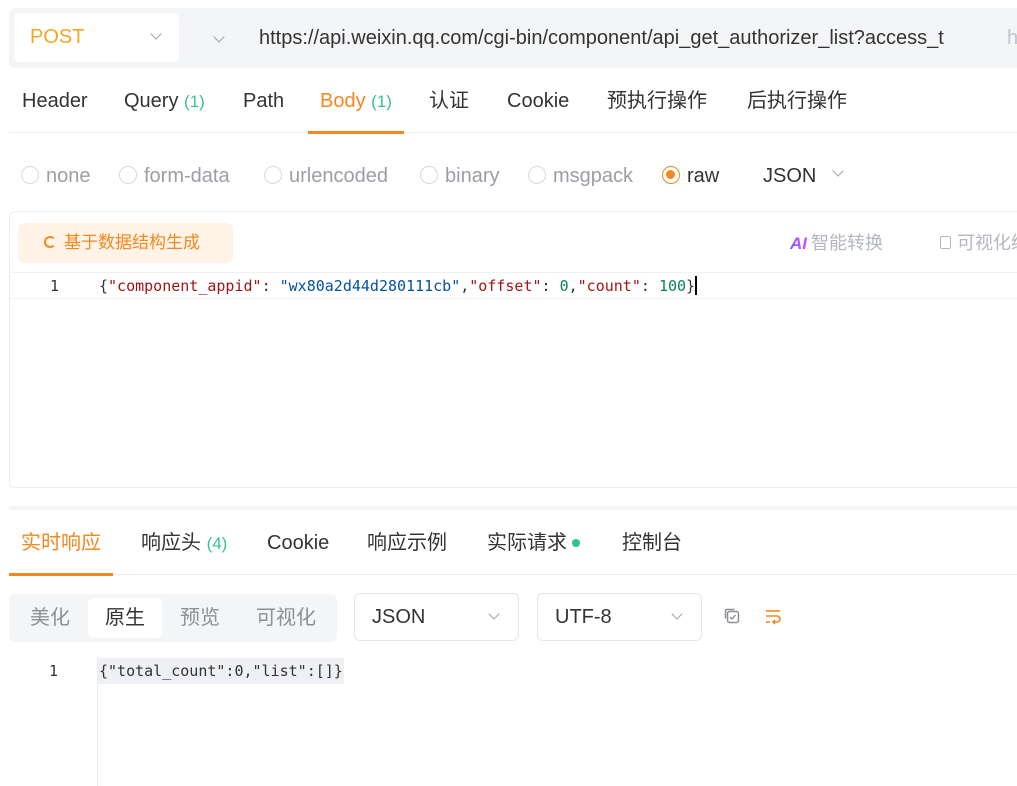 The image size is (1017, 786). Describe the element at coordinates (619, 617) in the screenshot. I see `encoding-select: UTF-8` at that location.